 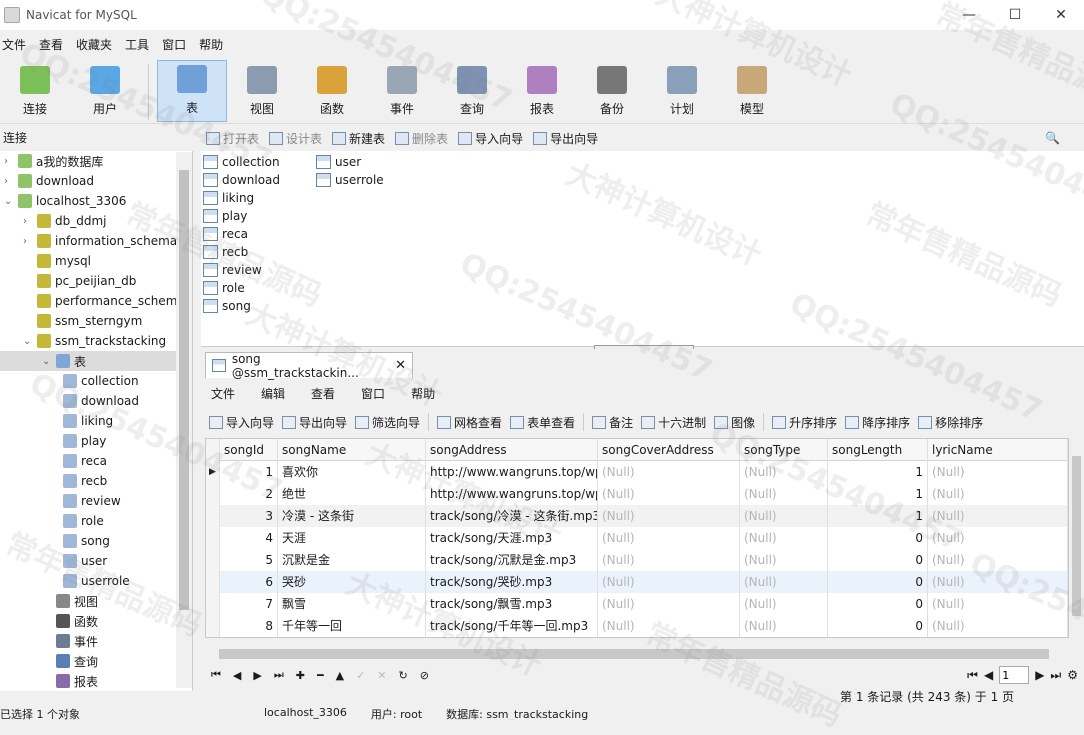 I want to click on tree-item: role, so click(x=82, y=521).